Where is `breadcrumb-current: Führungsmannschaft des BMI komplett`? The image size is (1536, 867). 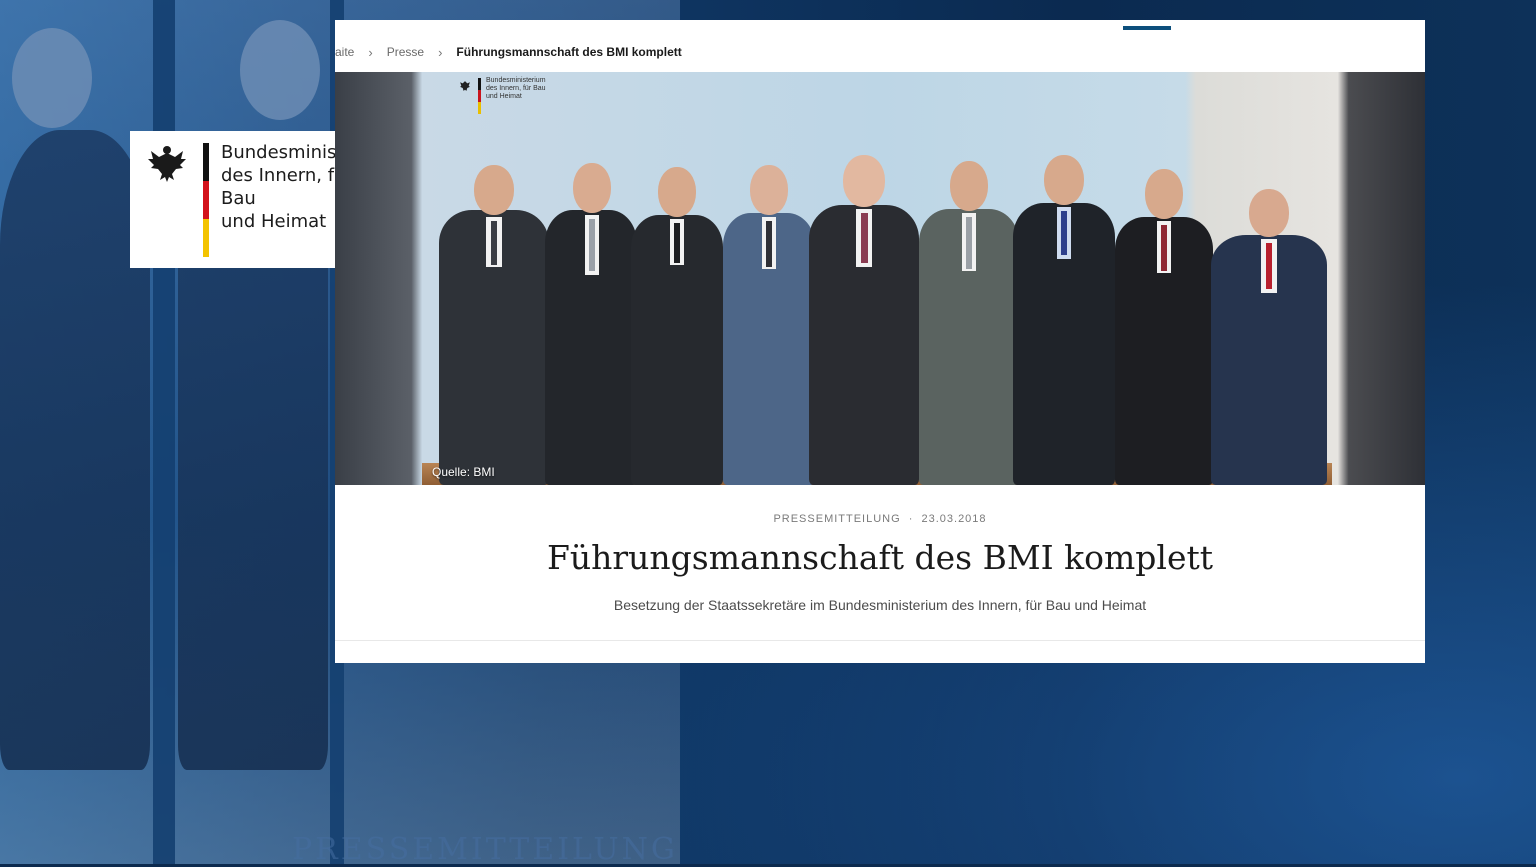
breadcrumb-current: Führungsmannschaft des BMI komplett is located at coordinates (569, 52).